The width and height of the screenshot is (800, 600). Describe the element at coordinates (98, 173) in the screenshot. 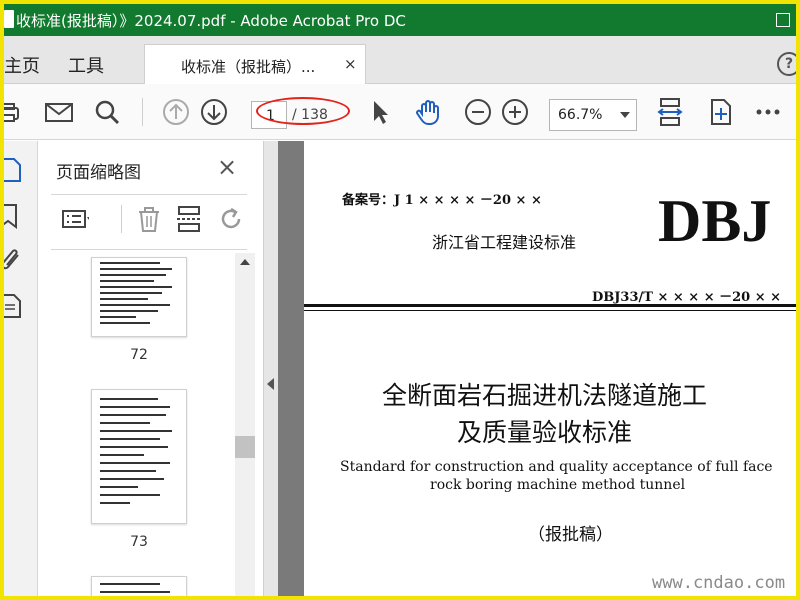

I see `panel-title: 页面缩略图` at that location.